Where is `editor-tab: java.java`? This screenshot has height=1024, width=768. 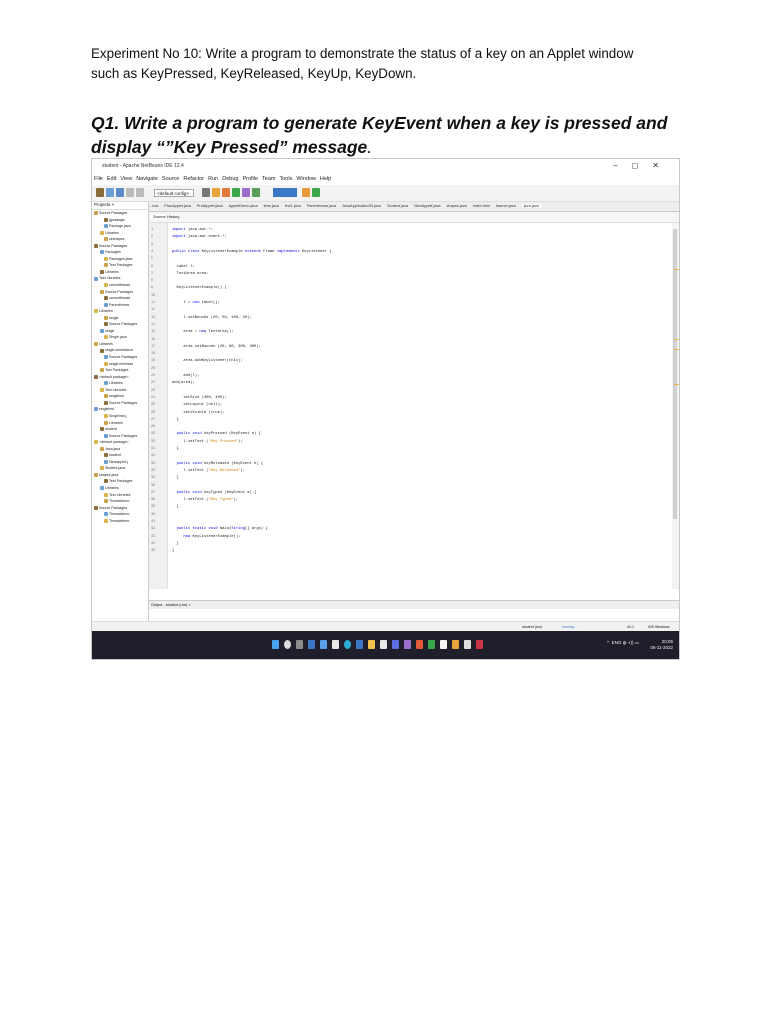
editor-tab: java.java is located at coordinates (531, 206).